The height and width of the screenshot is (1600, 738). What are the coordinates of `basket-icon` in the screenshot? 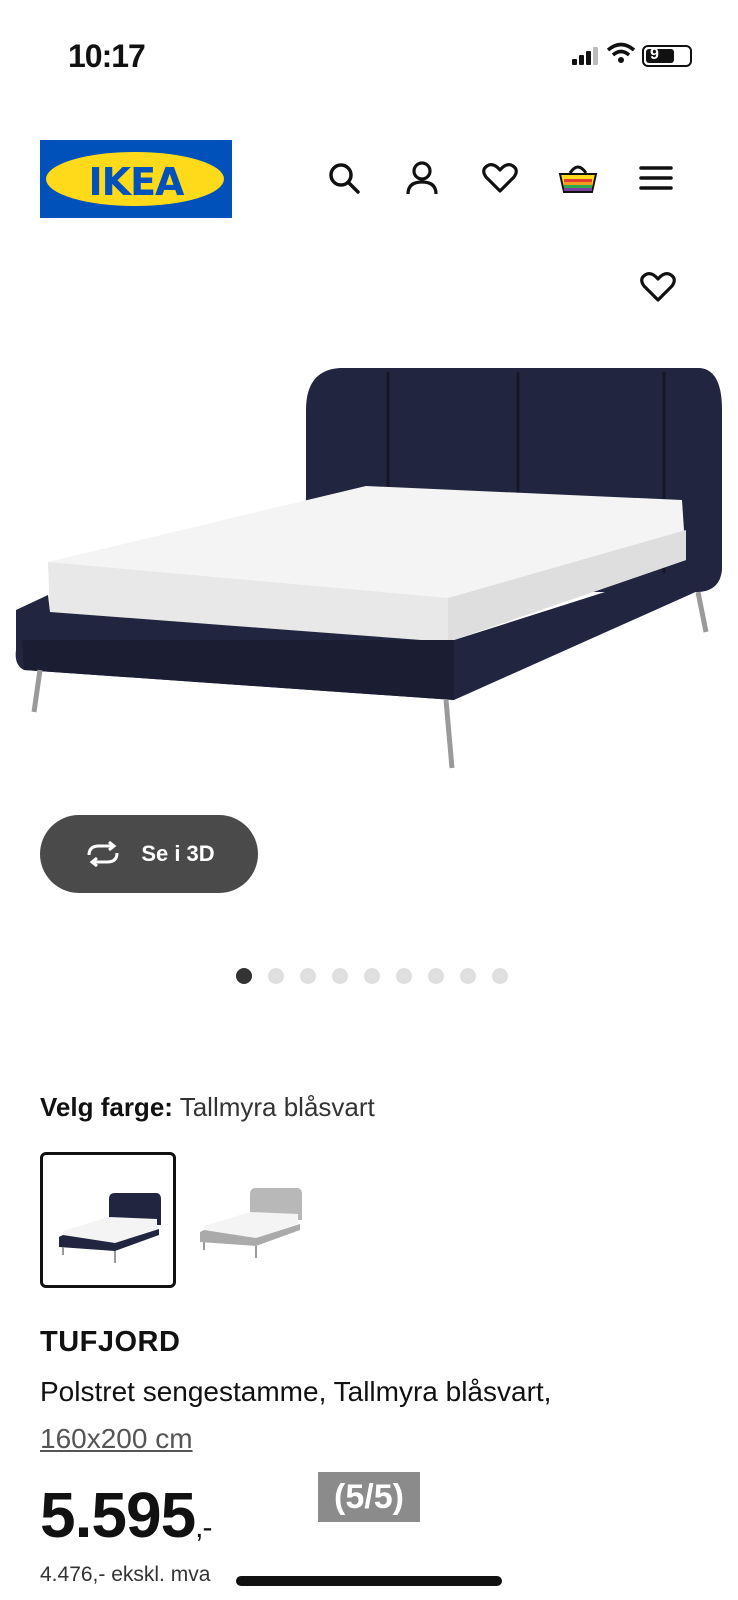 It's located at (578, 178).